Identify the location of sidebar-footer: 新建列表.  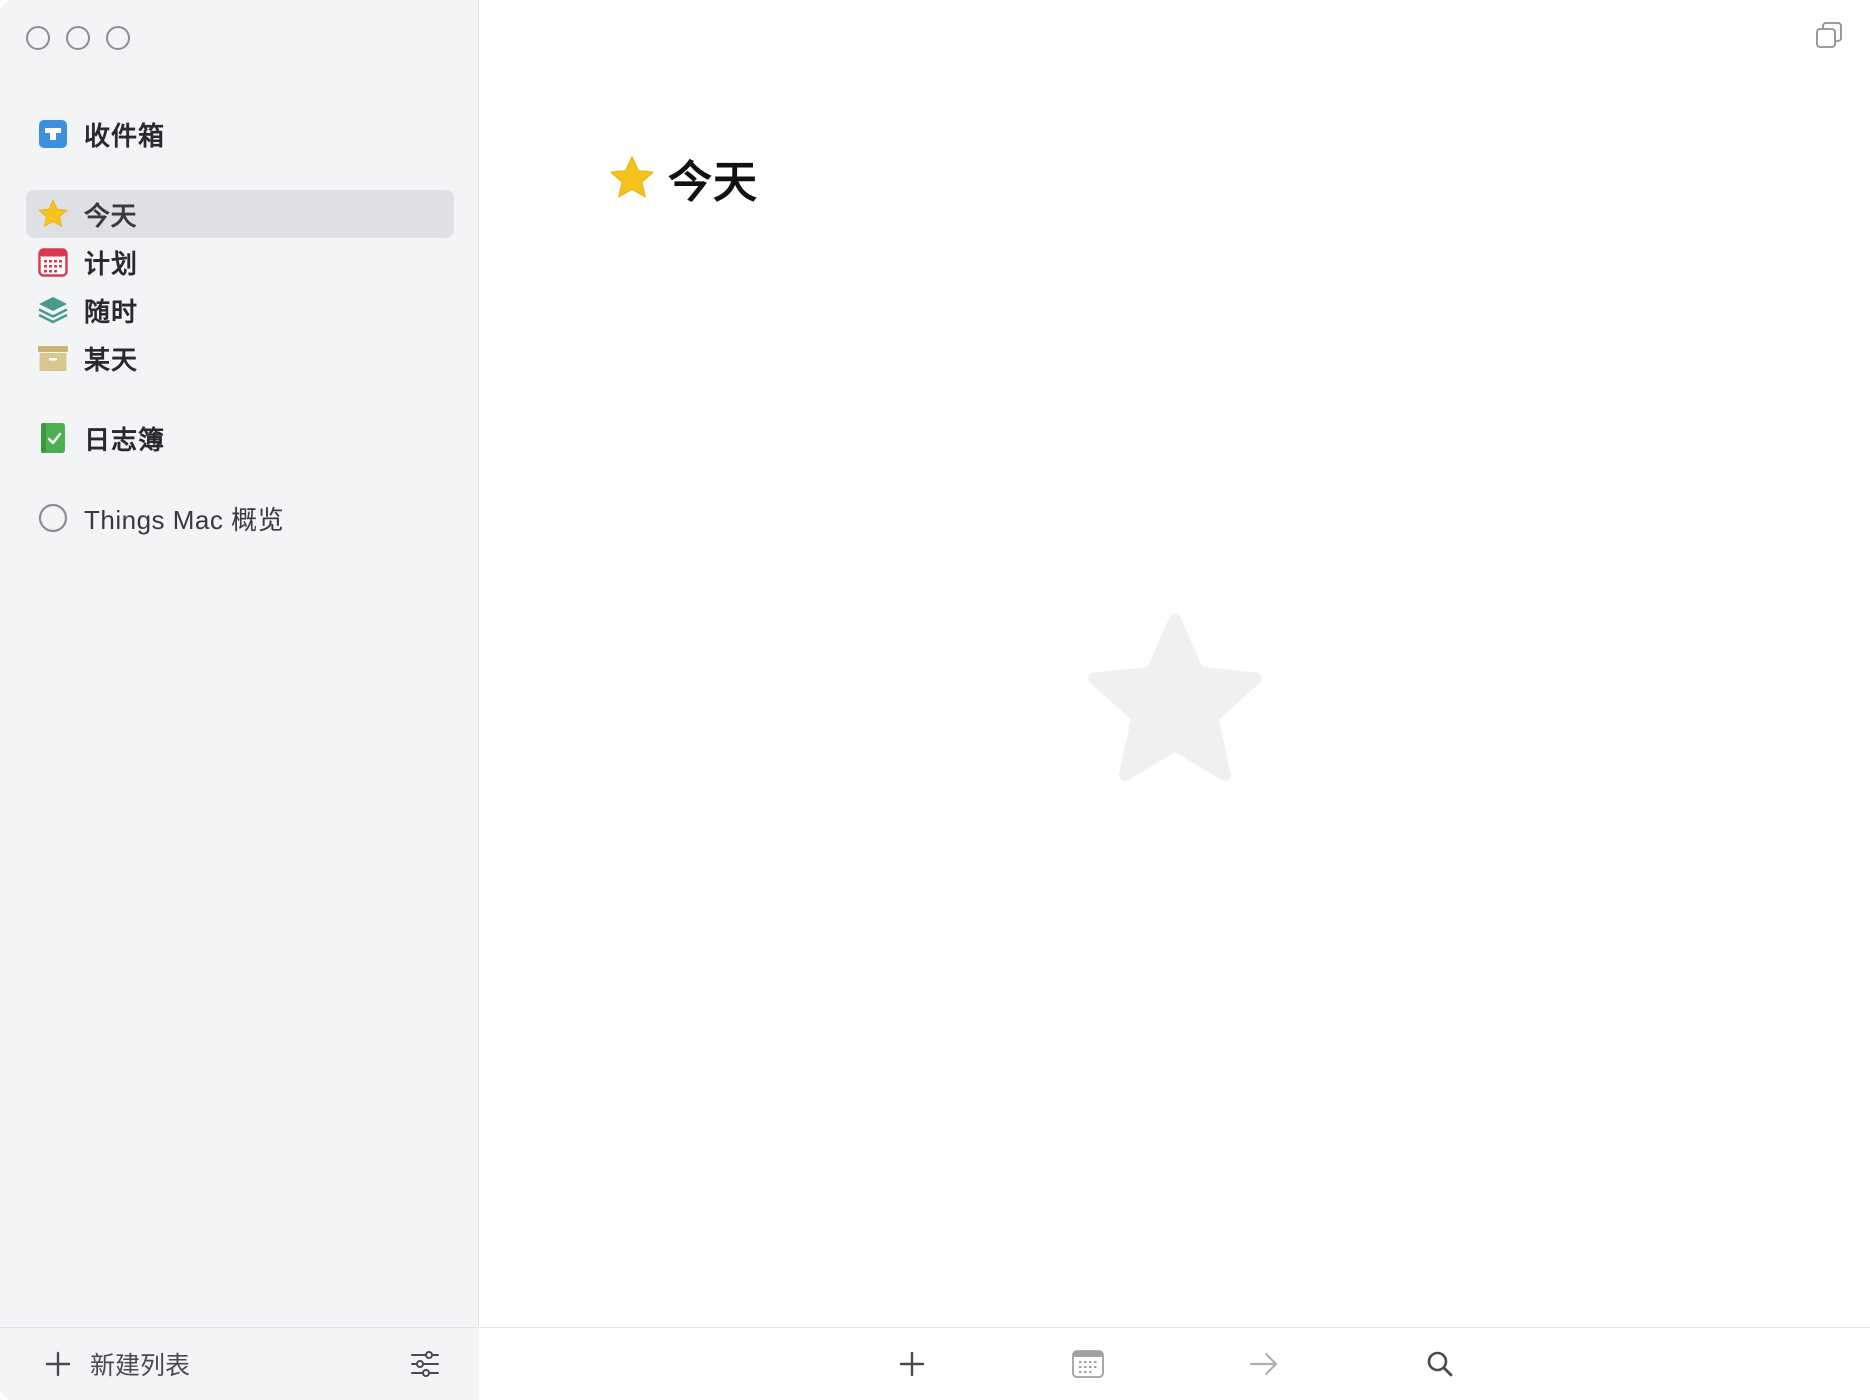
(239, 1363).